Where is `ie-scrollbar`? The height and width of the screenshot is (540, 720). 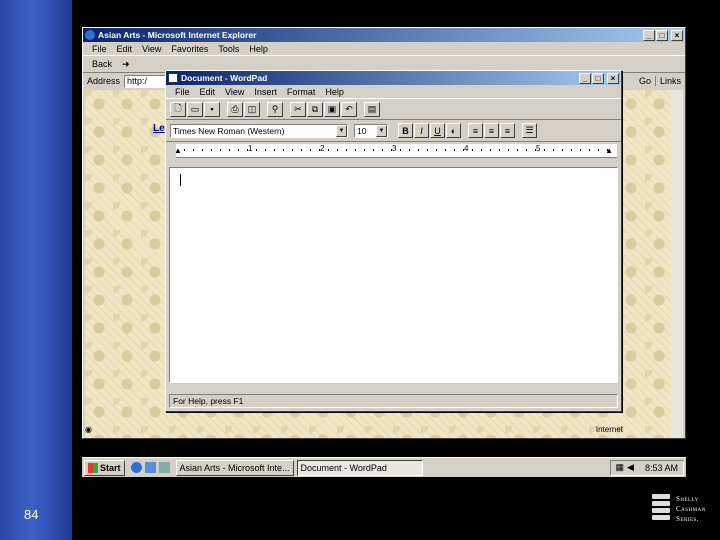 ie-scrollbar is located at coordinates (677, 264).